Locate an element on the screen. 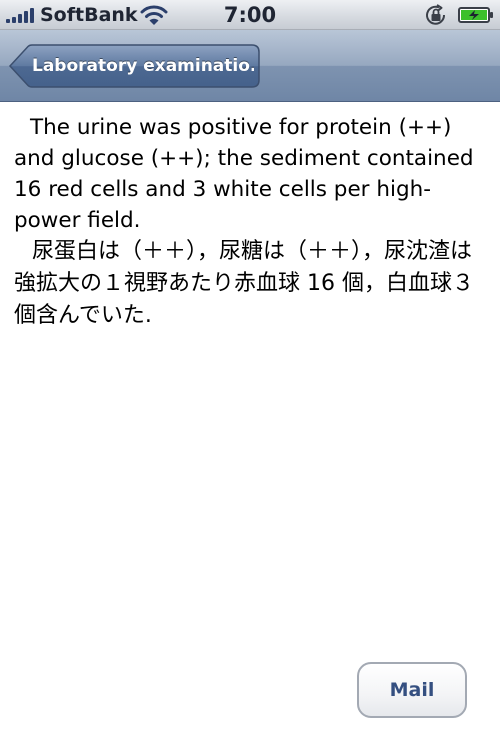  orientation-lock-icon is located at coordinates (436, 14).